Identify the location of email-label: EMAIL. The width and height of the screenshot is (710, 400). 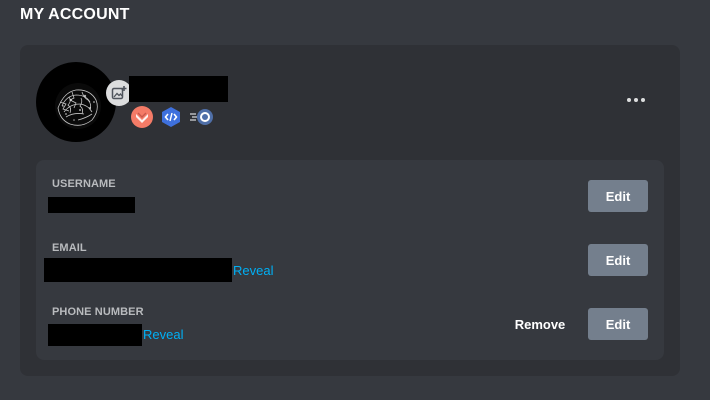
(69, 248).